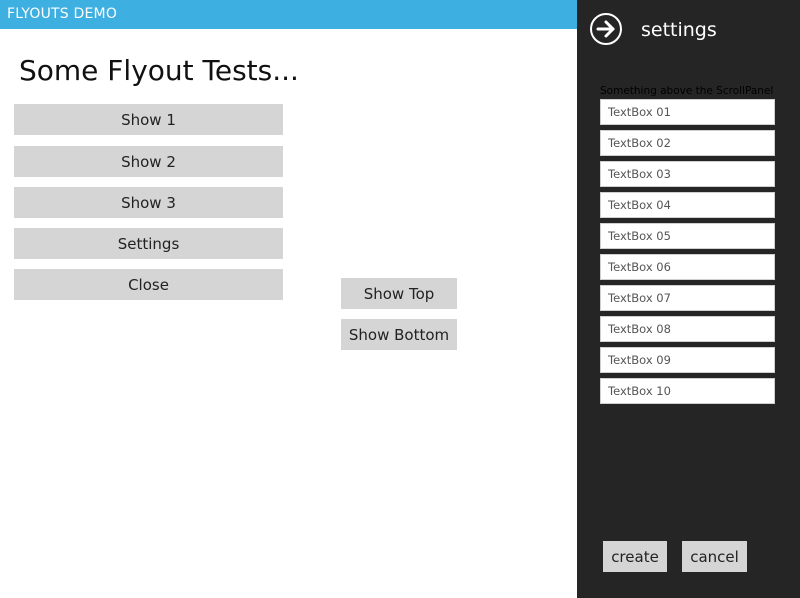 This screenshot has height=598, width=800. Describe the element at coordinates (679, 30) in the screenshot. I see `flyout-title: settings` at that location.